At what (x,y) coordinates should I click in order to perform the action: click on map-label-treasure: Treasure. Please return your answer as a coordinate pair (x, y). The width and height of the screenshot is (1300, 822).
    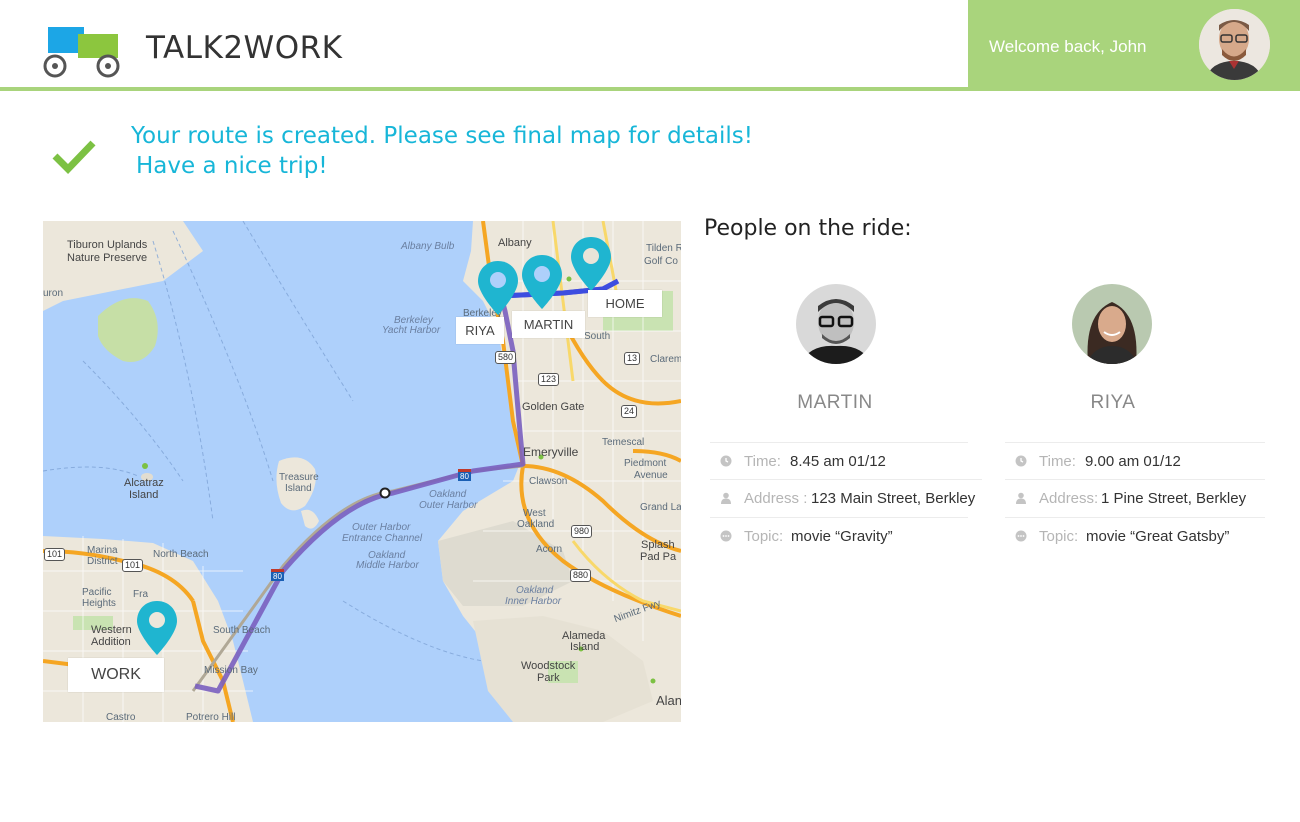
    Looking at the image, I should click on (299, 477).